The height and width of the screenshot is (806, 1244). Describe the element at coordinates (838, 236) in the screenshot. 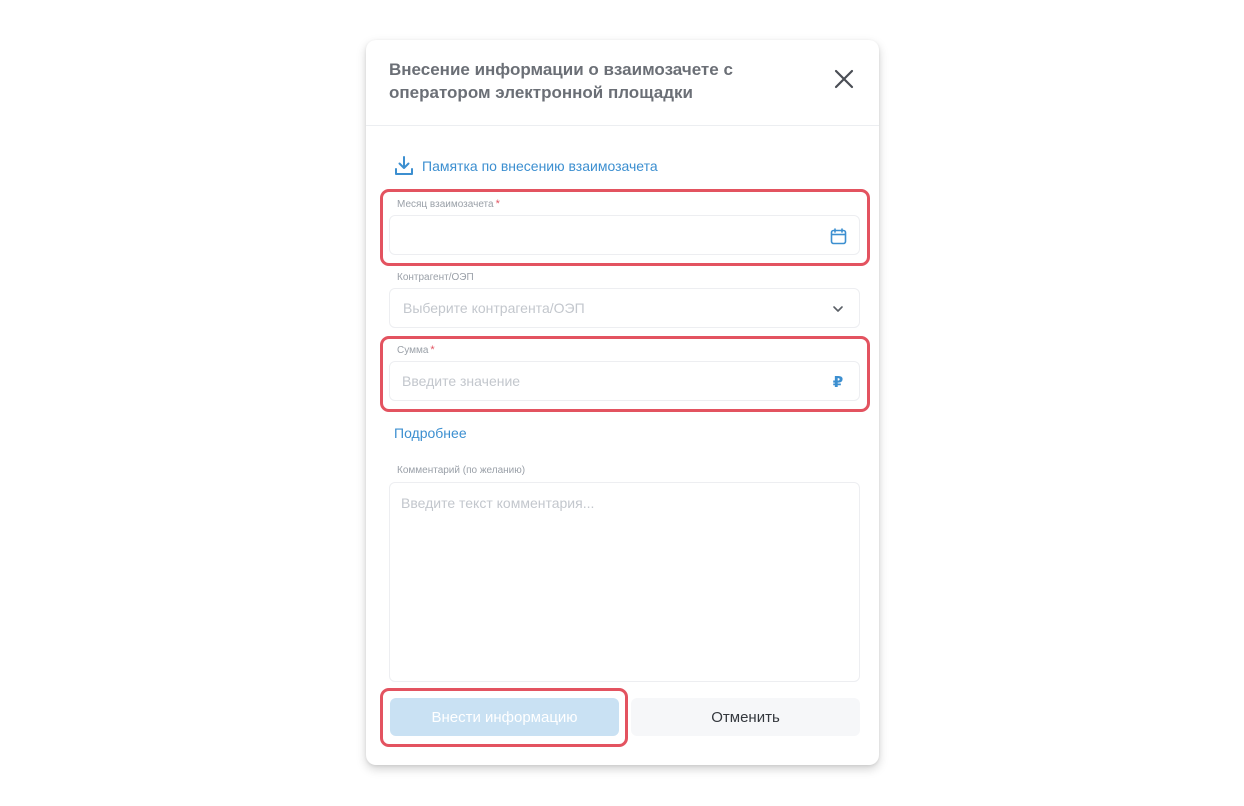

I see `calendar-icon` at that location.